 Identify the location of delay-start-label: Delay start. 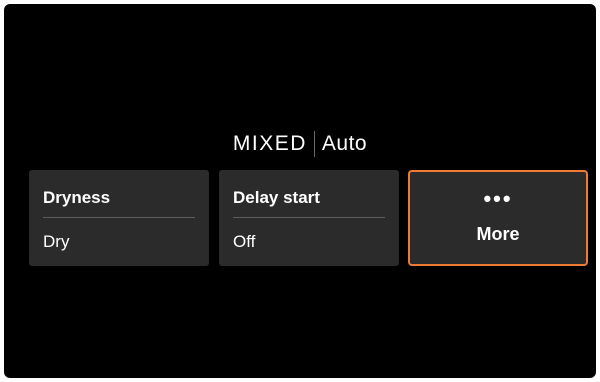
(276, 197).